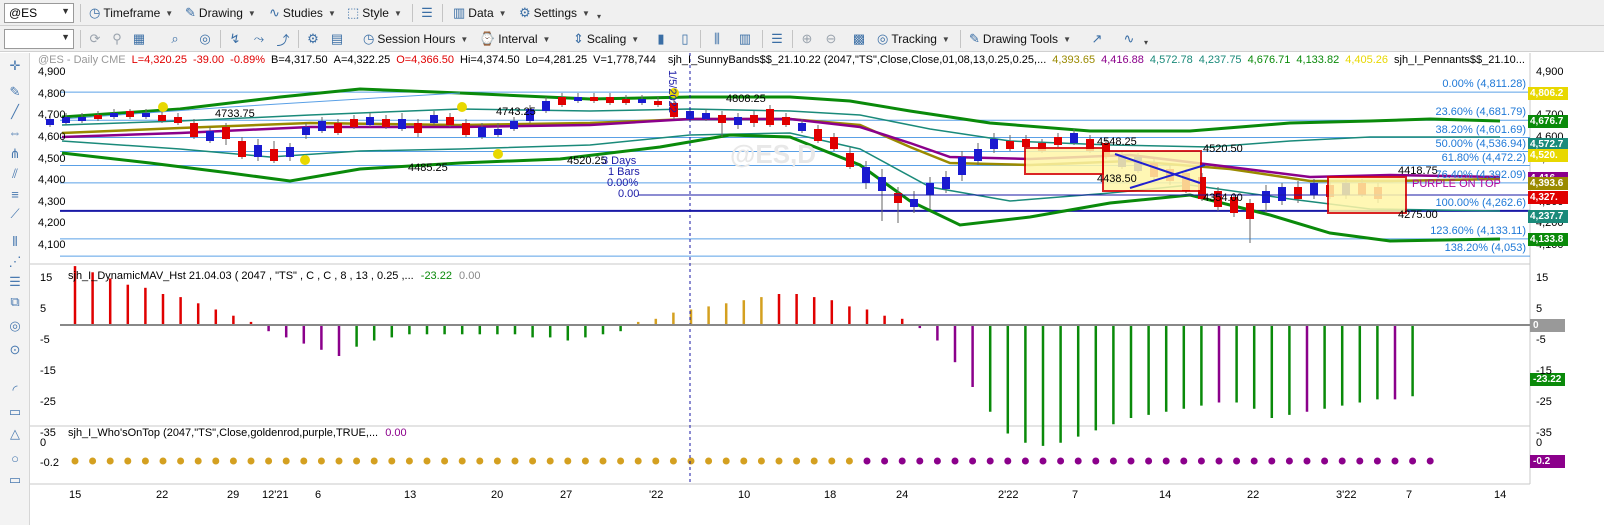 This screenshot has width=1604, height=525. What do you see at coordinates (15, 92) in the screenshot?
I see `pen-tool-icon: ✎` at bounding box center [15, 92].